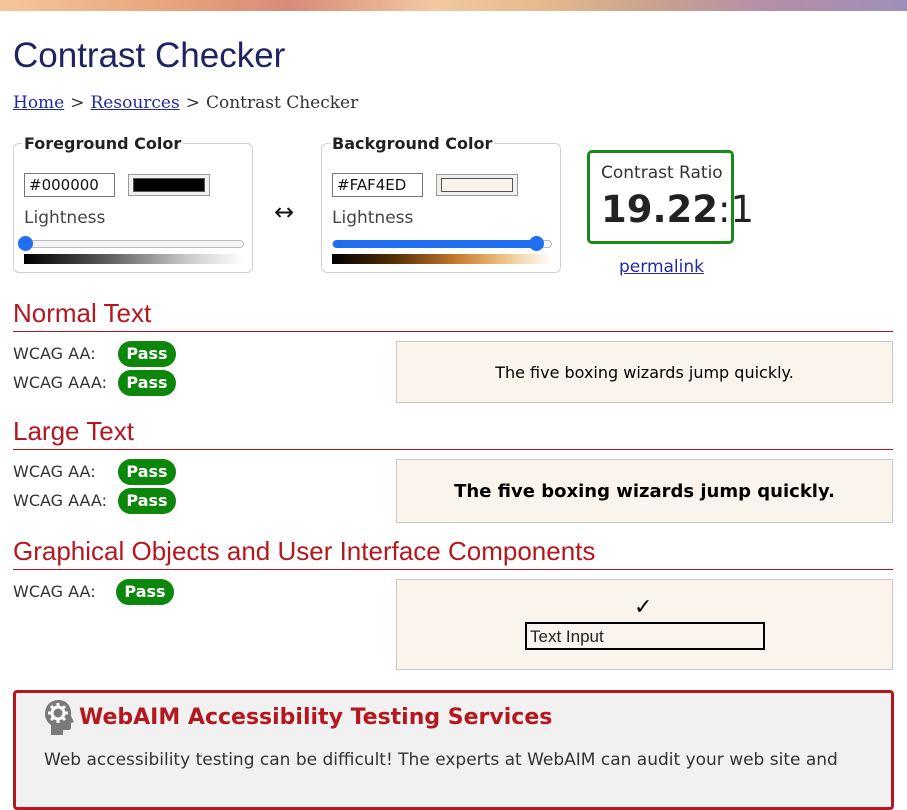 This screenshot has height=810, width=907. What do you see at coordinates (412, 143) in the screenshot?
I see `background-color-legend: Background Color` at bounding box center [412, 143].